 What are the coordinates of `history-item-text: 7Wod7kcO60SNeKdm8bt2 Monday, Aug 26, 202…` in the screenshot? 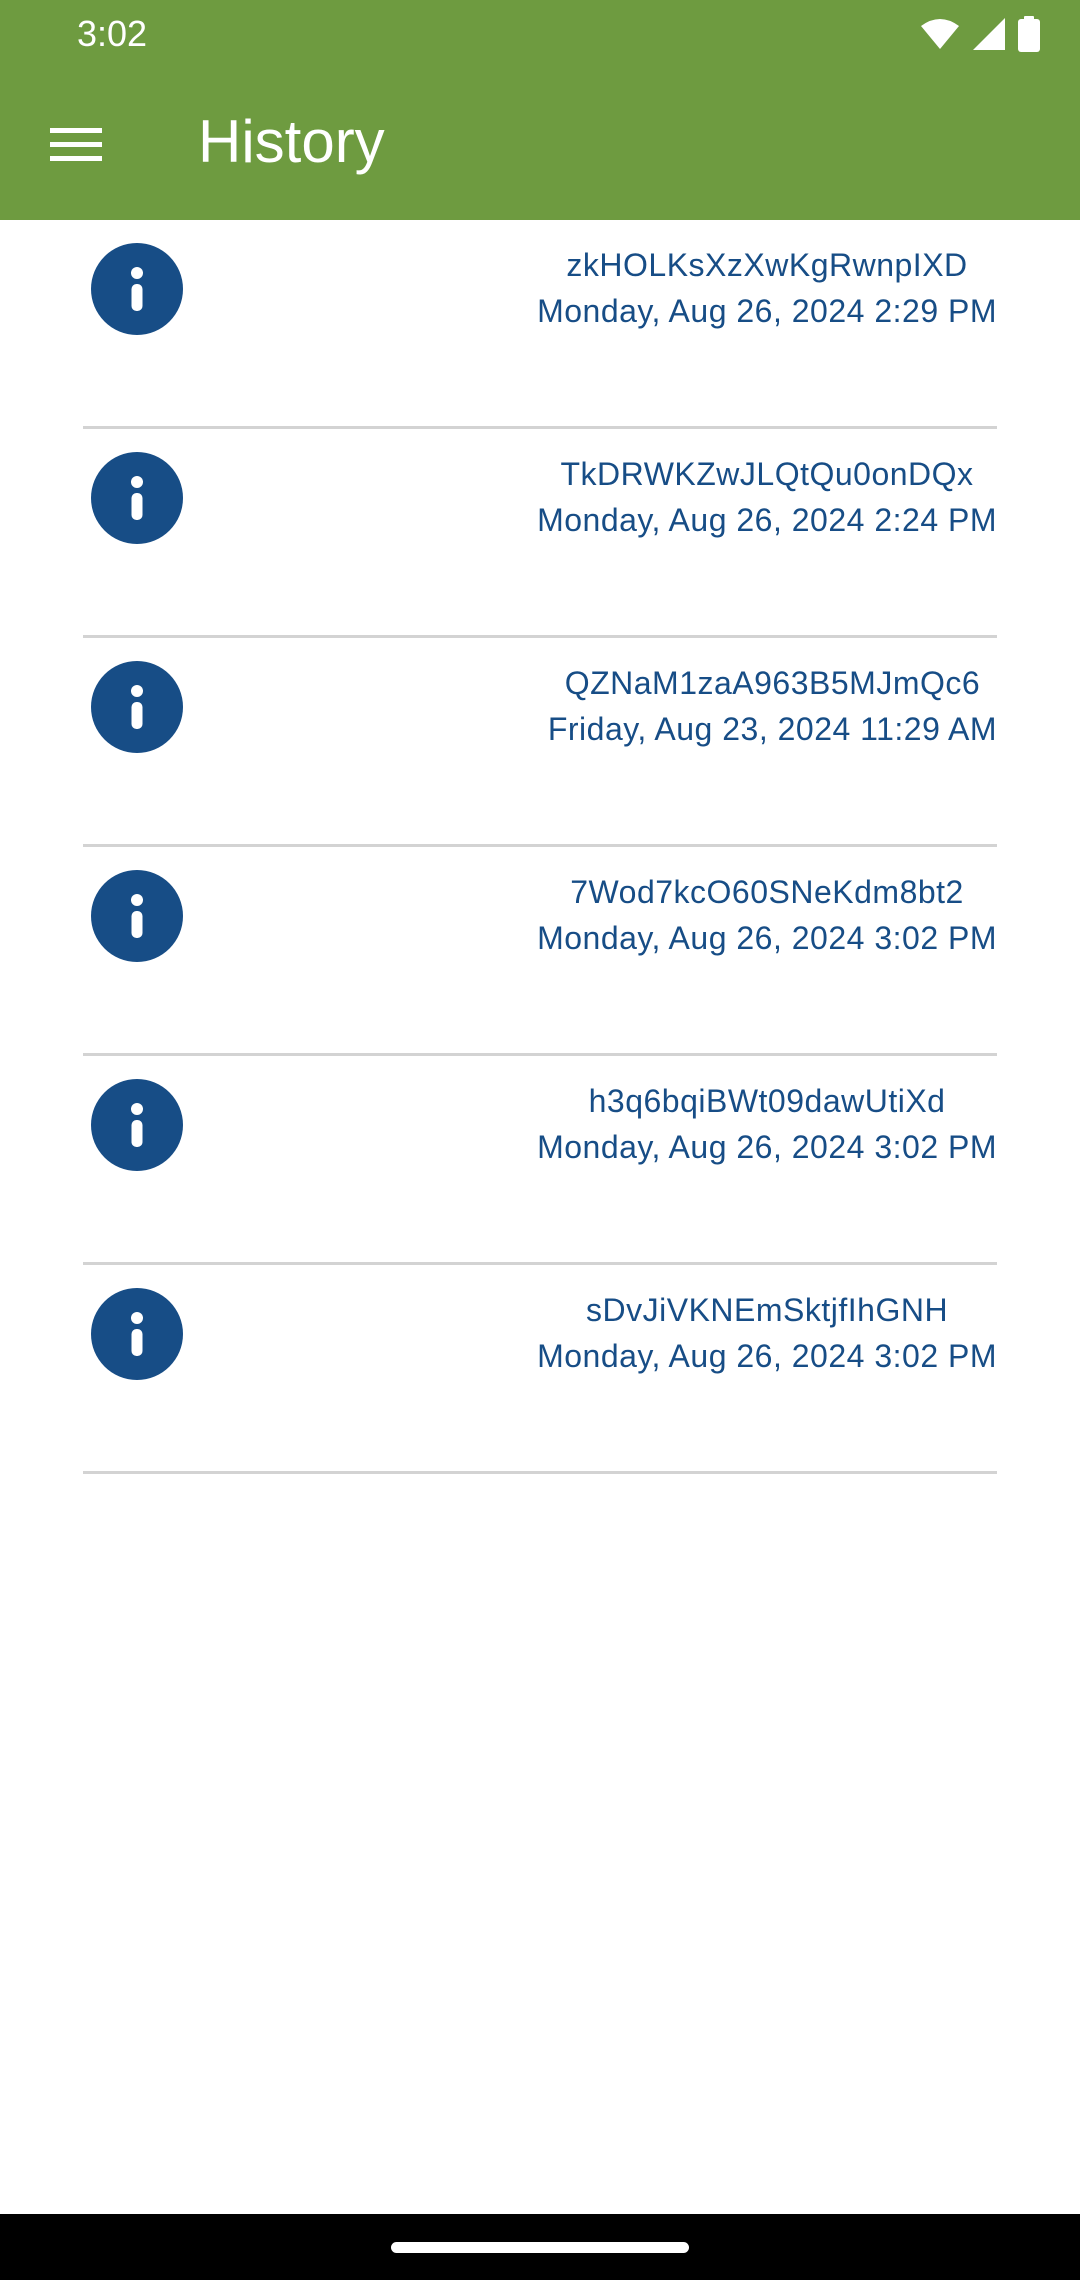 It's located at (647, 915).